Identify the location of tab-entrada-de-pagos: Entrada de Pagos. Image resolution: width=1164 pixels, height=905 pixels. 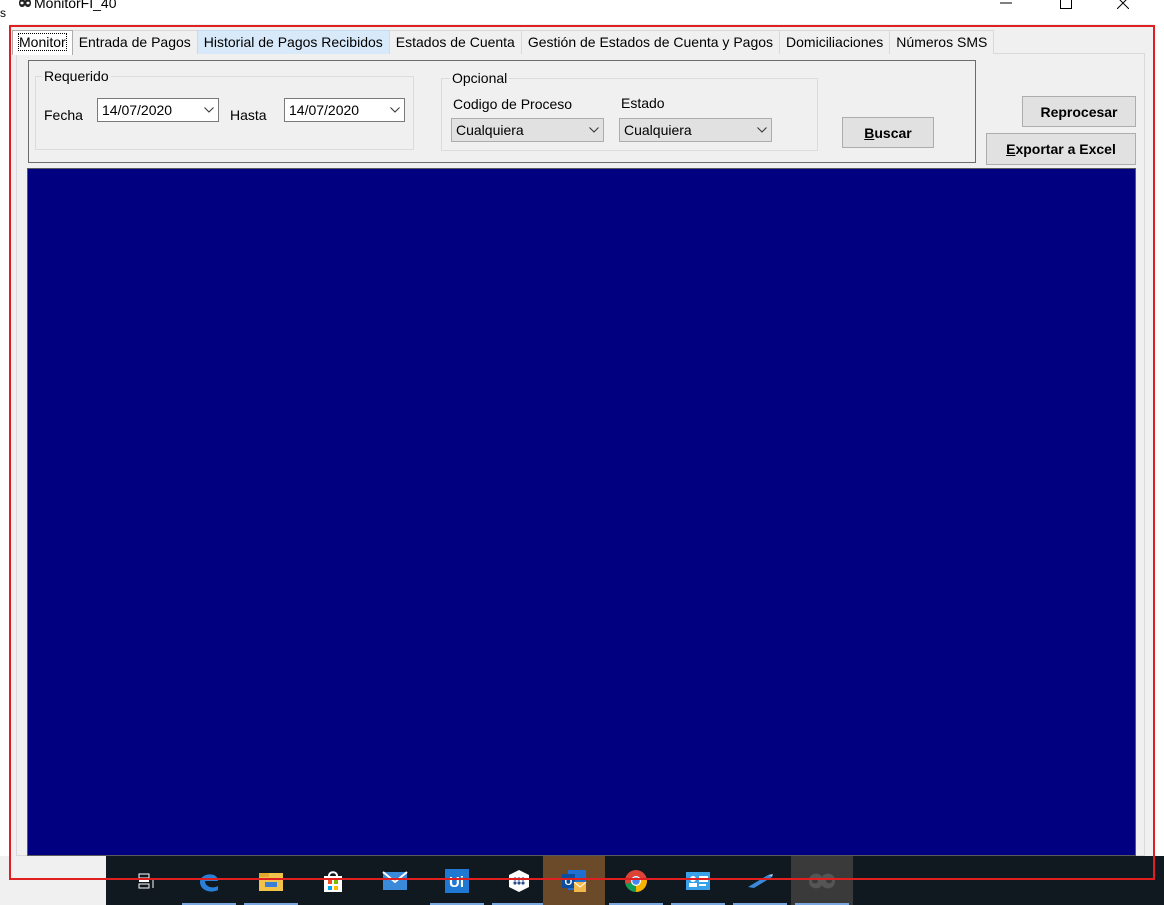
(134, 42).